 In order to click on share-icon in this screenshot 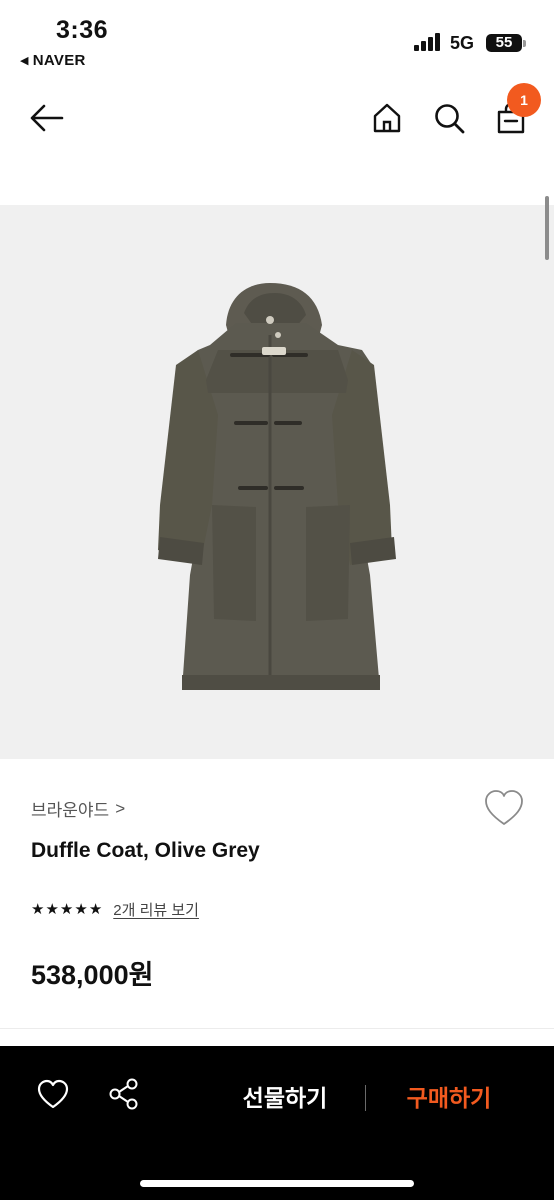, I will do `click(123, 1094)`.